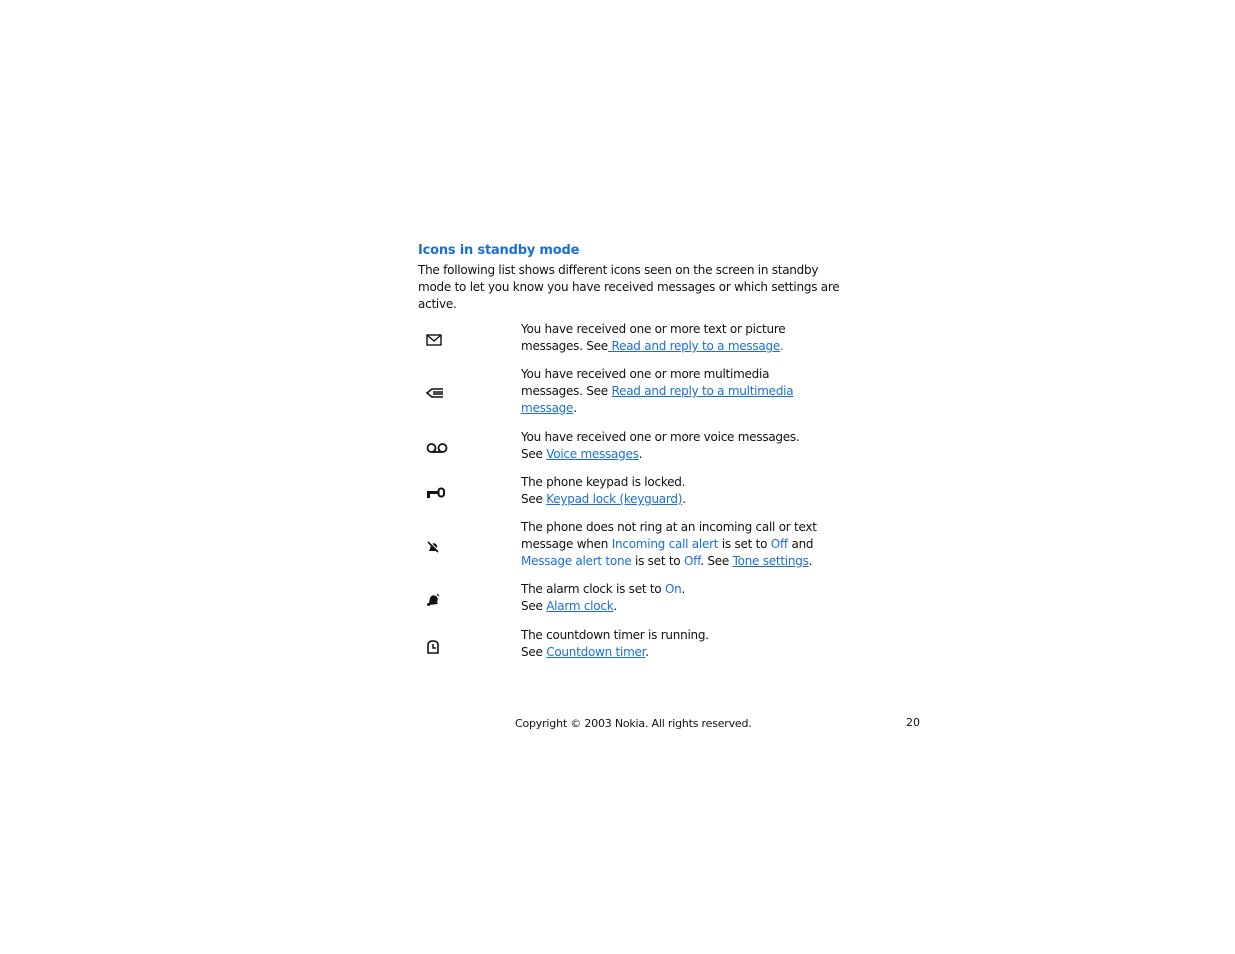  I want to click on description-text: and, so click(800, 544).